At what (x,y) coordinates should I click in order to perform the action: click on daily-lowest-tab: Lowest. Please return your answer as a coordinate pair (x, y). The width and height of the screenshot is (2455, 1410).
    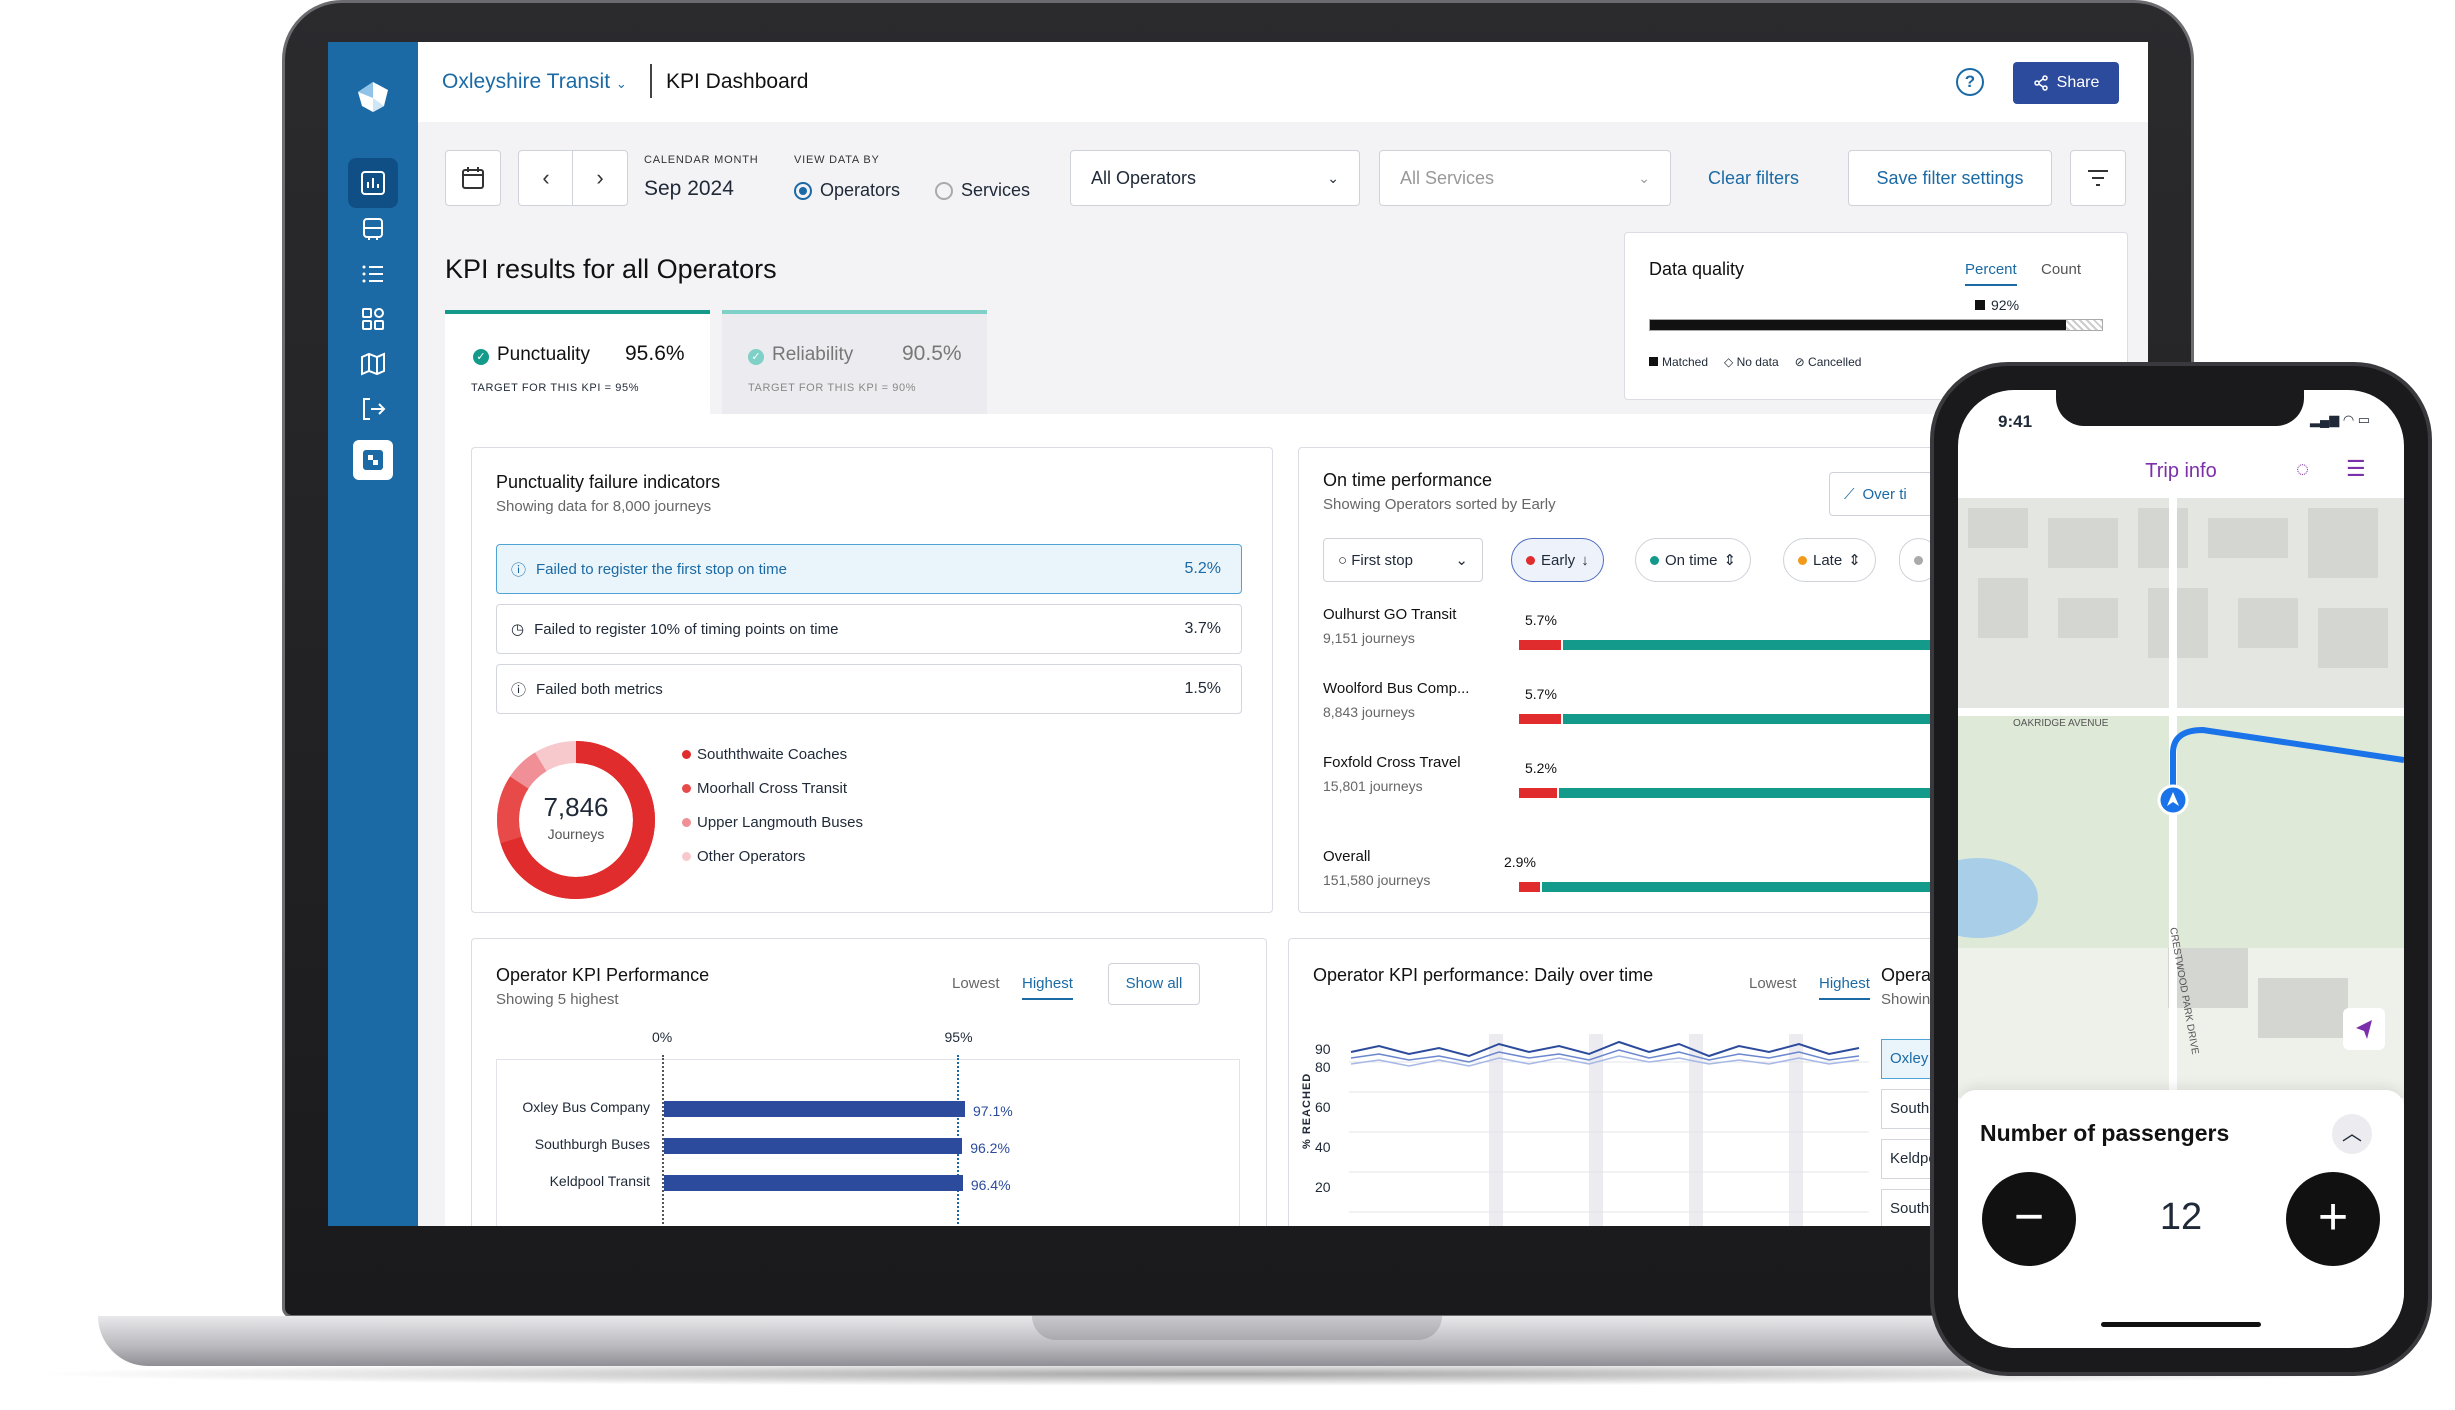
    Looking at the image, I should click on (1773, 983).